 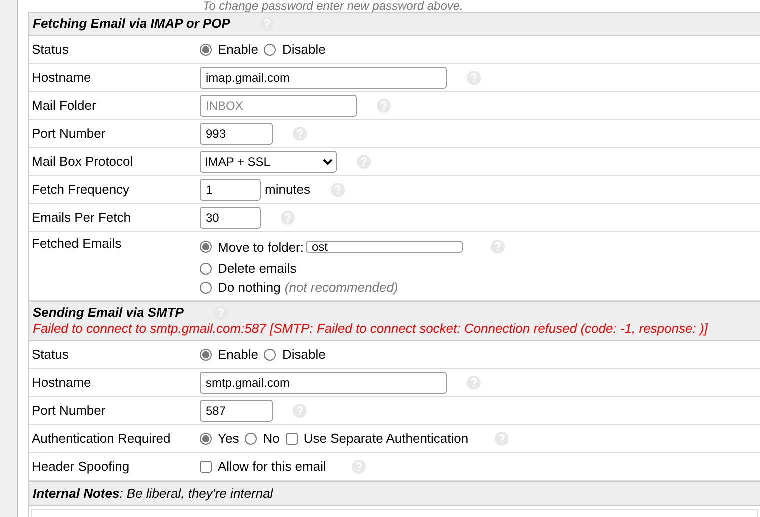 I want to click on protocol-dropdown: IMAP + SSL, so click(x=268, y=161).